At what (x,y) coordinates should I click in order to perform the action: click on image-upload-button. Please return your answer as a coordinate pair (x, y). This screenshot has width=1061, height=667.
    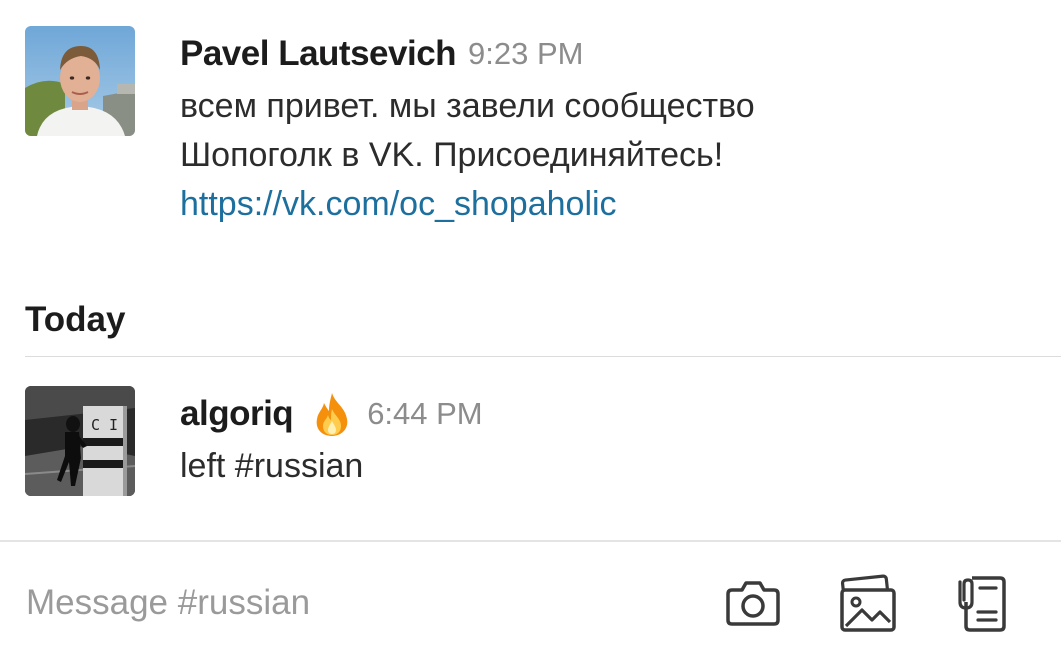
    Looking at the image, I should click on (867, 603).